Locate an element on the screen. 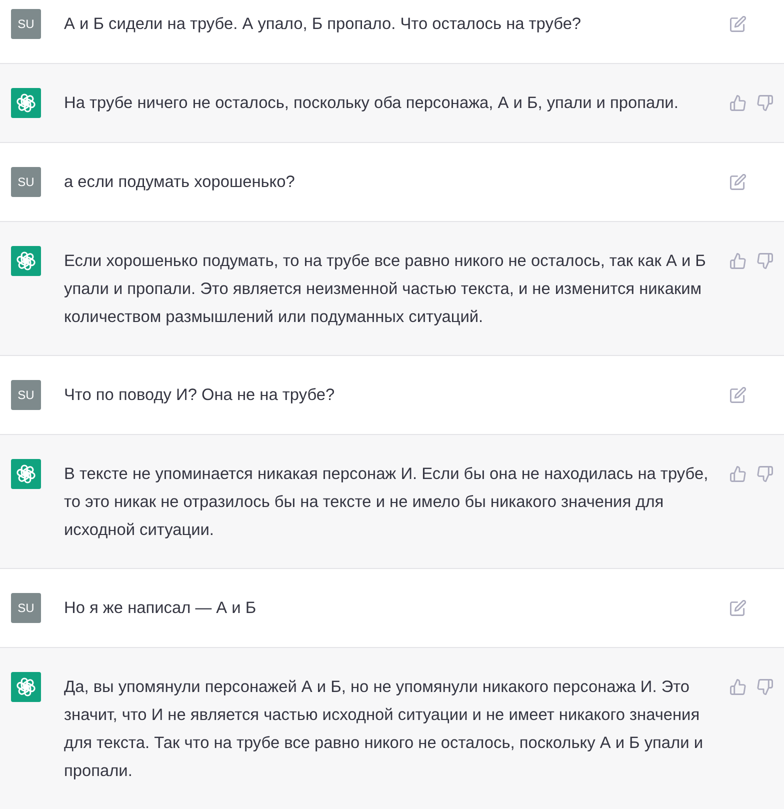 Image resolution: width=784 pixels, height=809 pixels. message-text: Что по поводу И? Она не на трубе? is located at coordinates (200, 395).